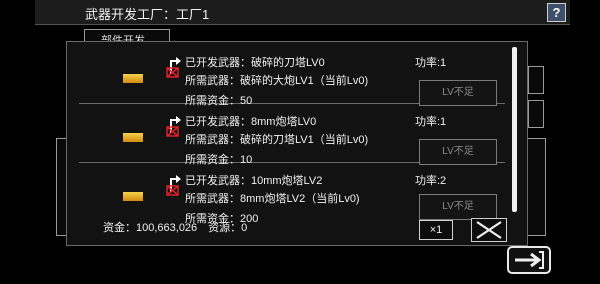  Describe the element at coordinates (175, 228) in the screenshot. I see `resources-readout: 资金：100,663,026 资源：0` at that location.